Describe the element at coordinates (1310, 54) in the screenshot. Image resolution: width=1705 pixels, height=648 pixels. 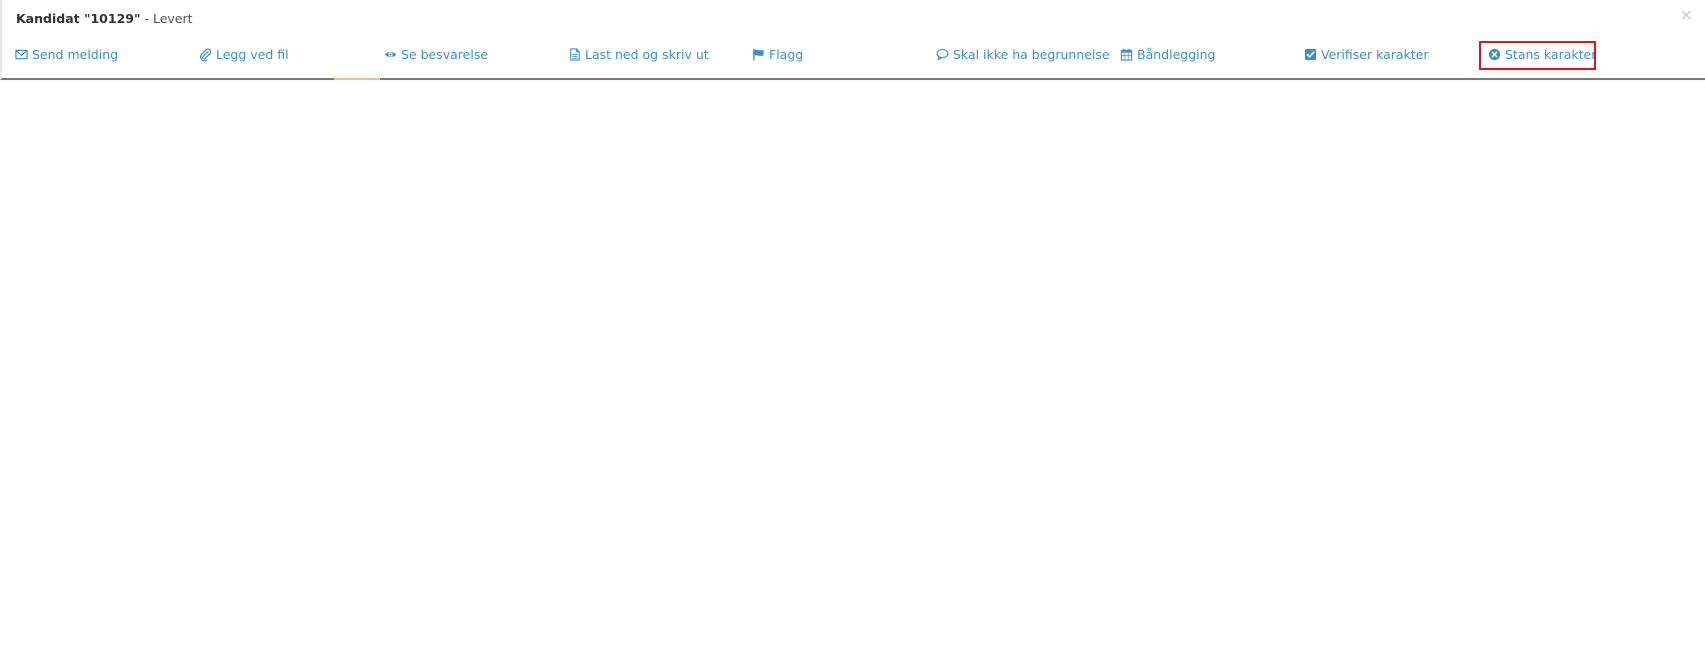
I see `check-square-icon` at that location.